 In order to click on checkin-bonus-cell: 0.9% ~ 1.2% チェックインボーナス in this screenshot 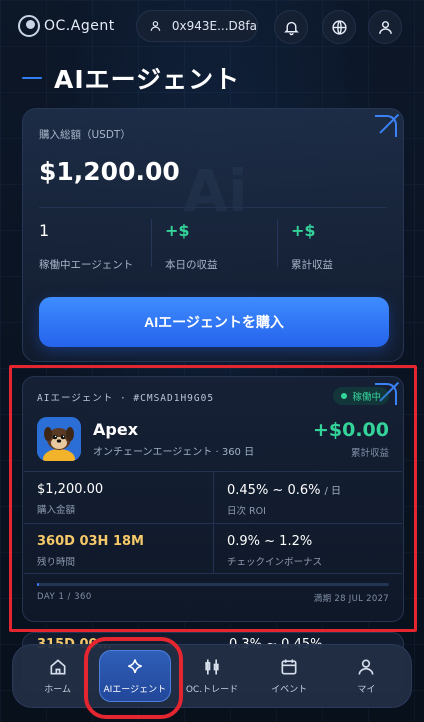, I will do `click(274, 551)`.